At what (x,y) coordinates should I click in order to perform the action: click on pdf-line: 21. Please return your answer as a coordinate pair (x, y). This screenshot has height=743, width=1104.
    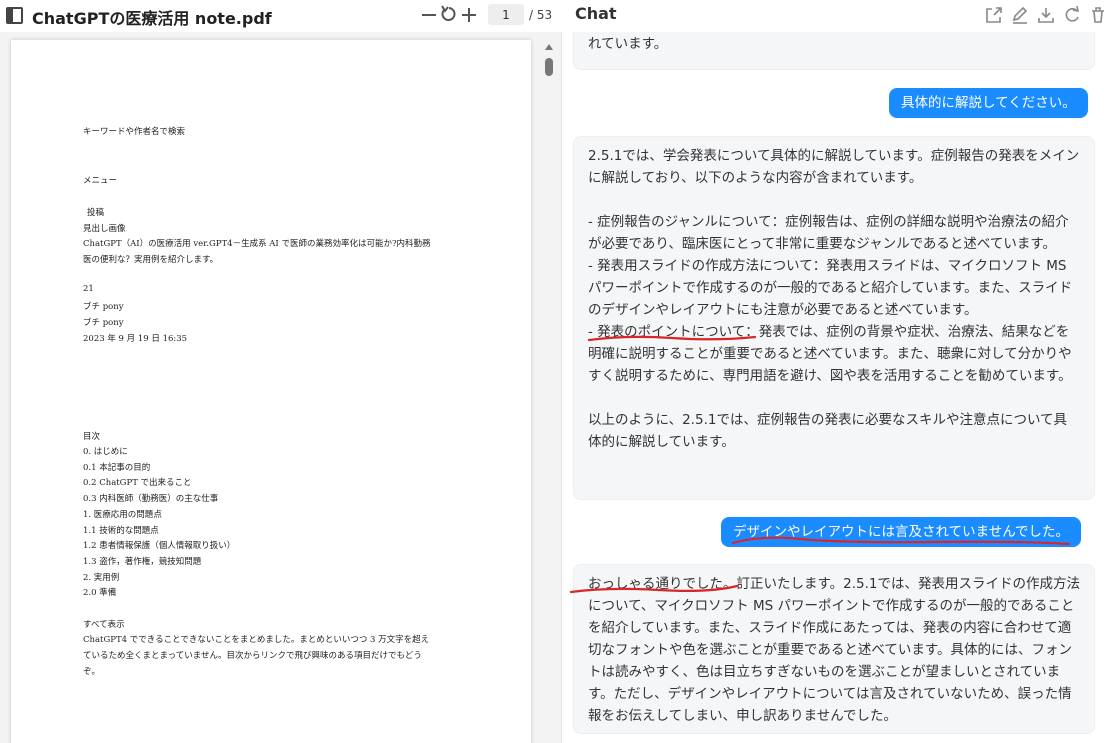
    Looking at the image, I should click on (88, 289).